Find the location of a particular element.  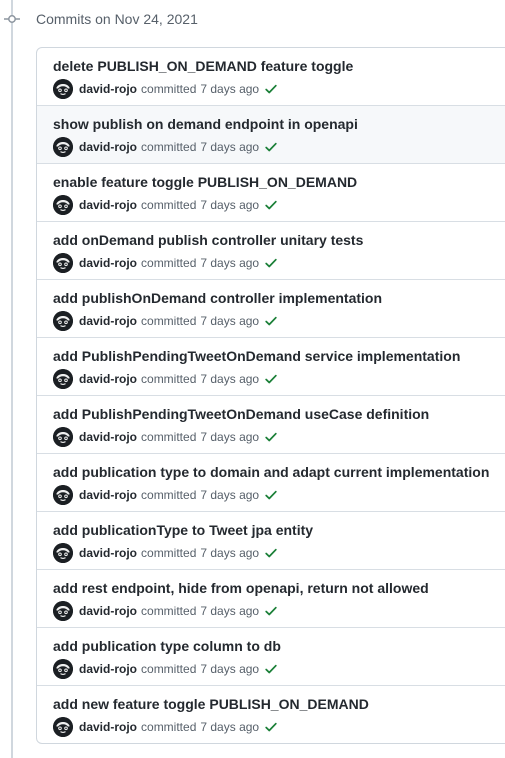

commit-title-link: add new feature toggle PUBLISH_ON_DEMAND is located at coordinates (211, 704).